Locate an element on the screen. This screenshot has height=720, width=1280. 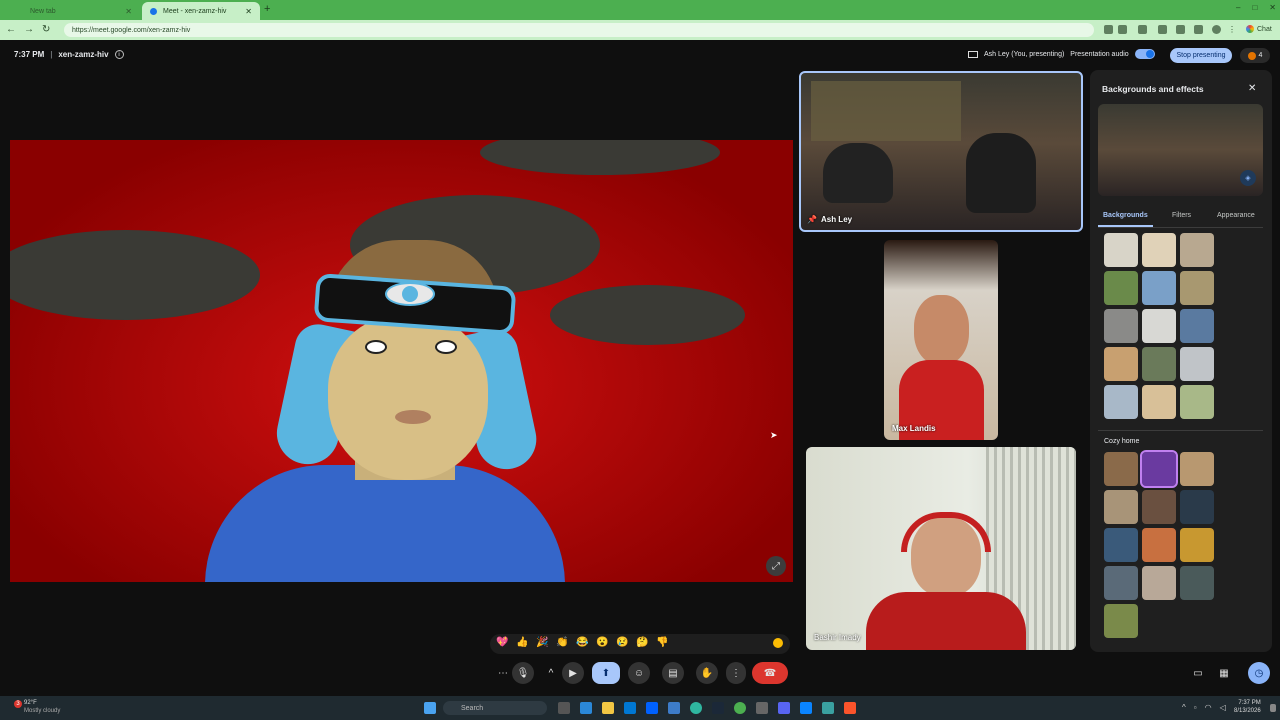
reaction-thinking: 🤔 is located at coordinates (642, 642).